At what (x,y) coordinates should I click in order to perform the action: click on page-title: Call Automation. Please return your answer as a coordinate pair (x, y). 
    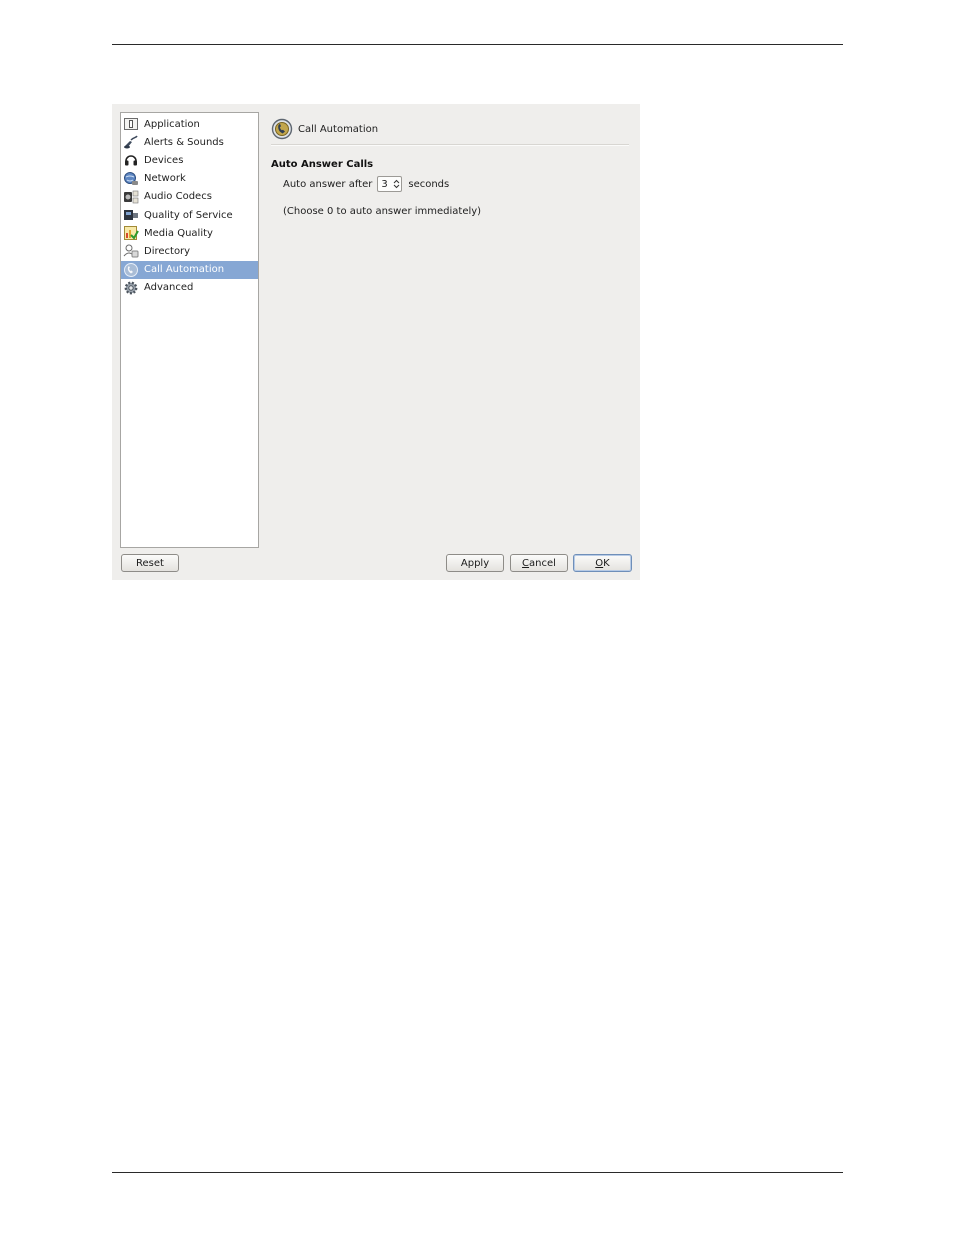
    Looking at the image, I should click on (338, 129).